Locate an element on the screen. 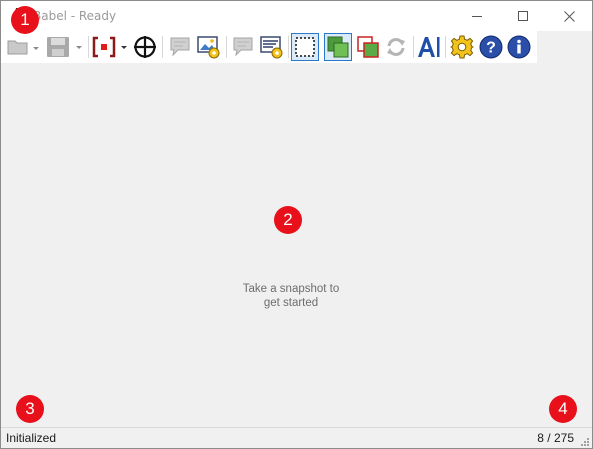 Image resolution: width=593 pixels, height=449 pixels. image-settings-icon is located at coordinates (208, 47).